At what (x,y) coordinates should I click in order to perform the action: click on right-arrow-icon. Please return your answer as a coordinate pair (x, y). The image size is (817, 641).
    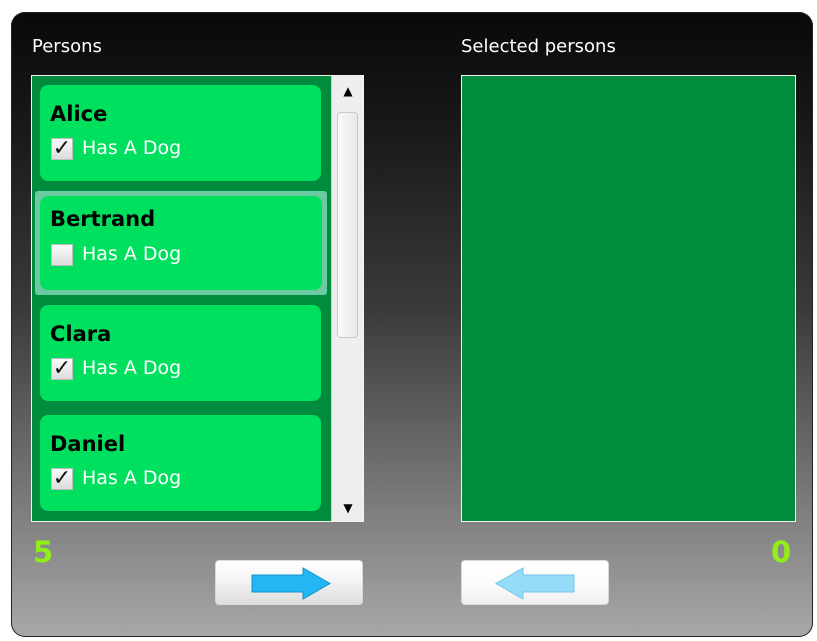
    Looking at the image, I should click on (291, 583).